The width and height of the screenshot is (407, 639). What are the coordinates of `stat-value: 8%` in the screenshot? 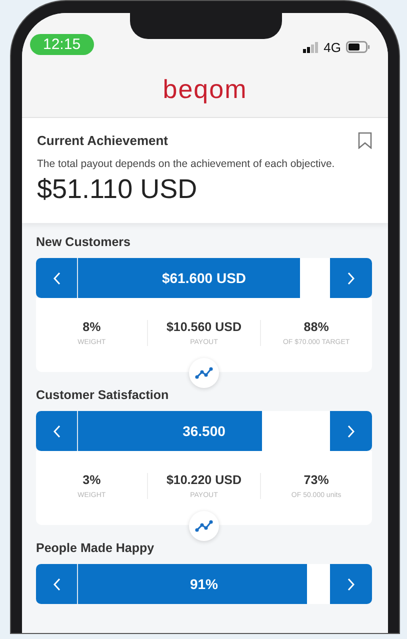 It's located at (91, 327).